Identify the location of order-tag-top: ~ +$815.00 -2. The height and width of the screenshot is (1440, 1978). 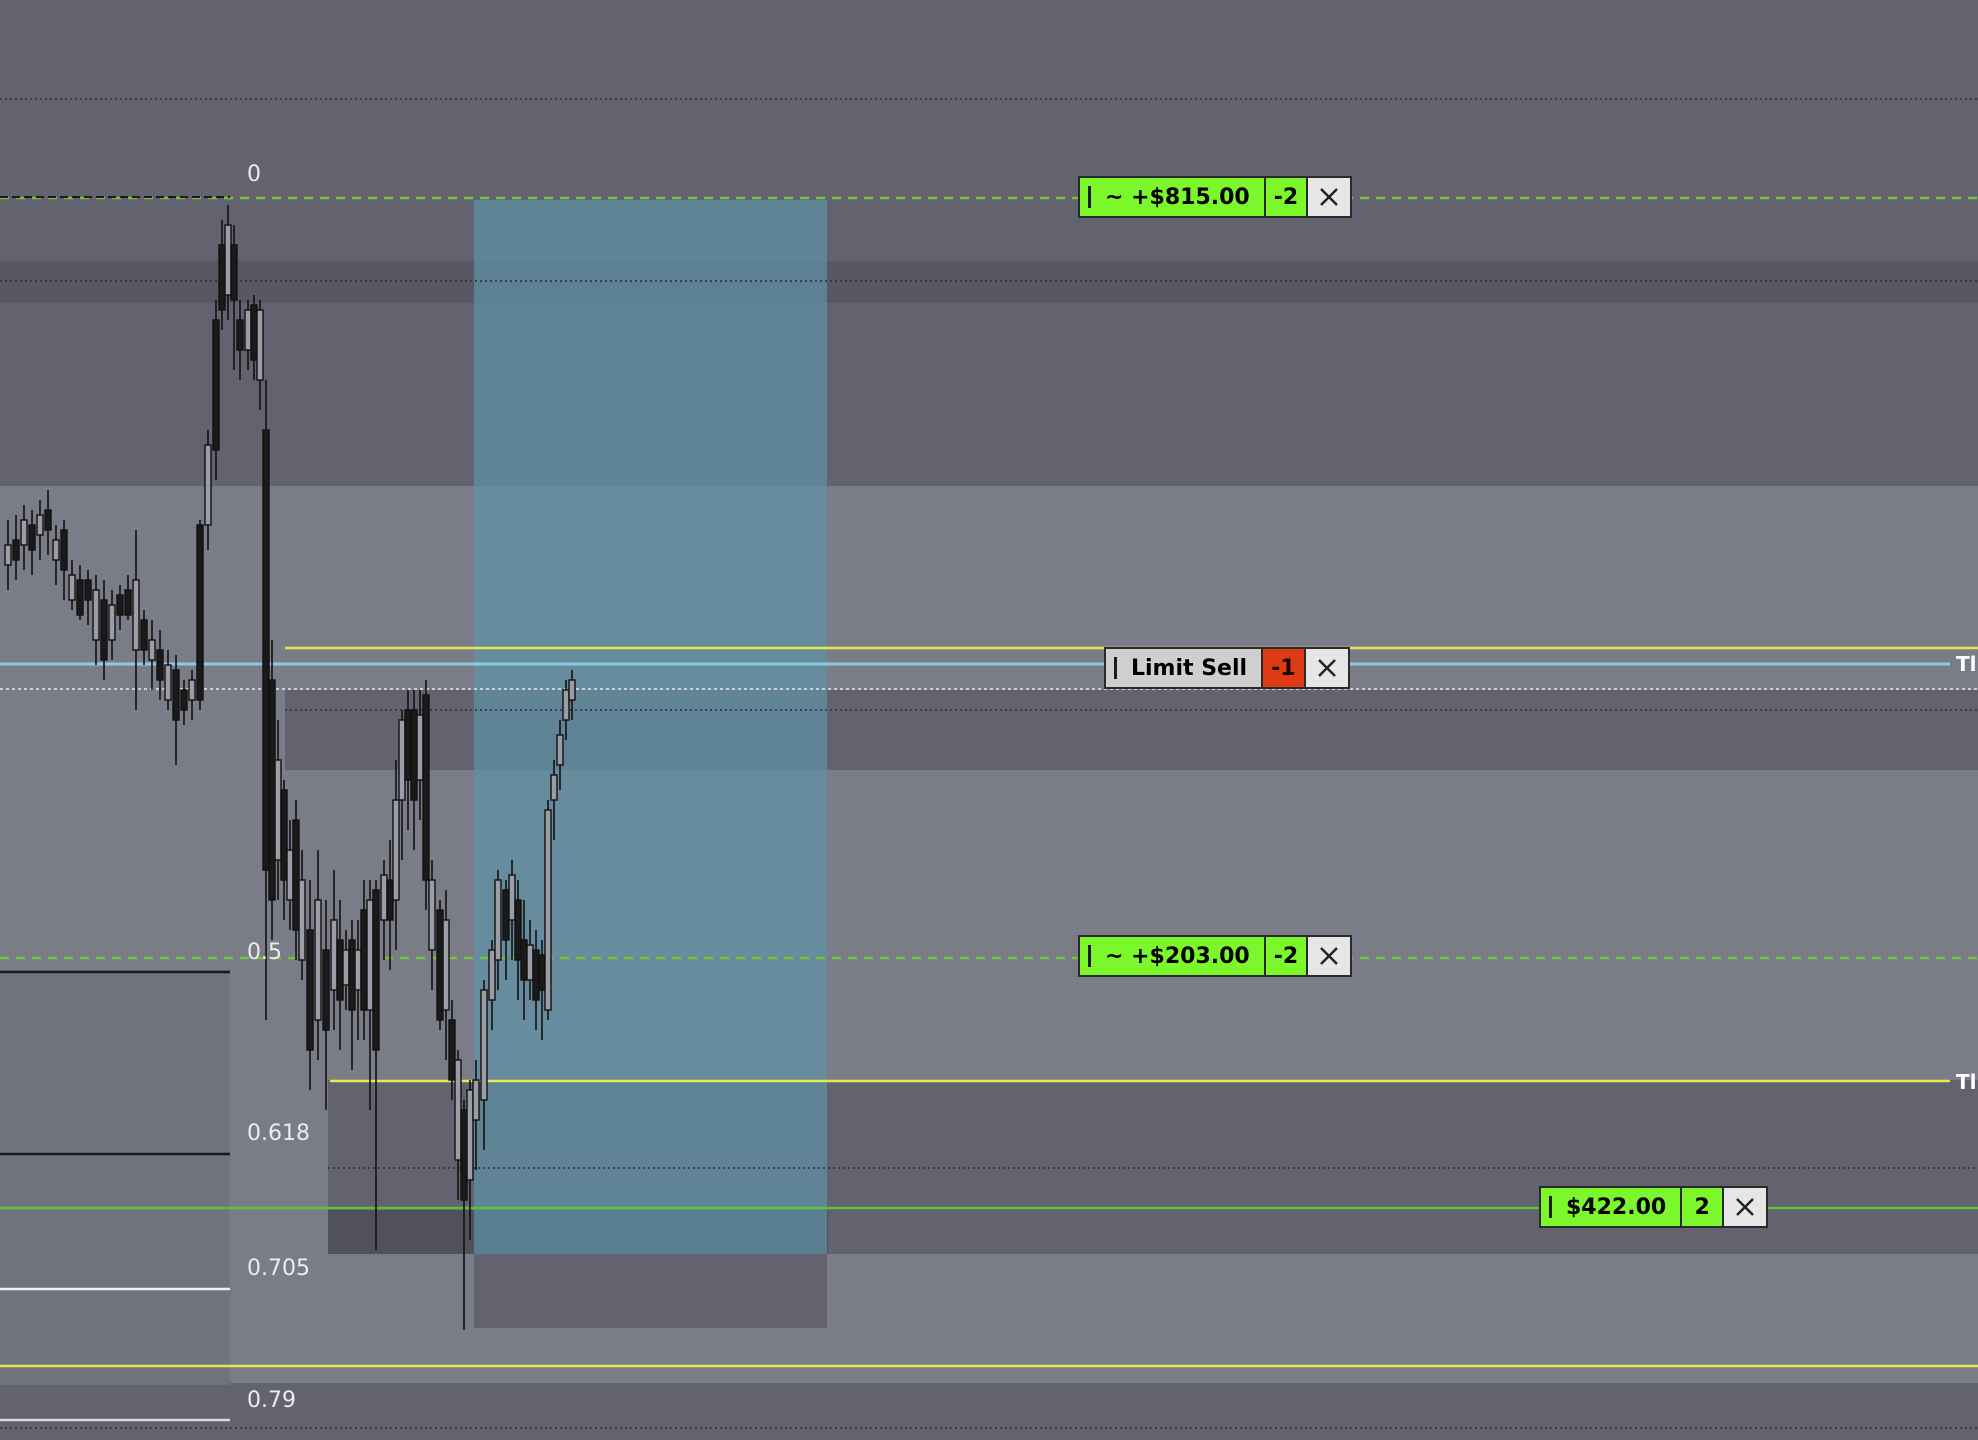
(1215, 197).